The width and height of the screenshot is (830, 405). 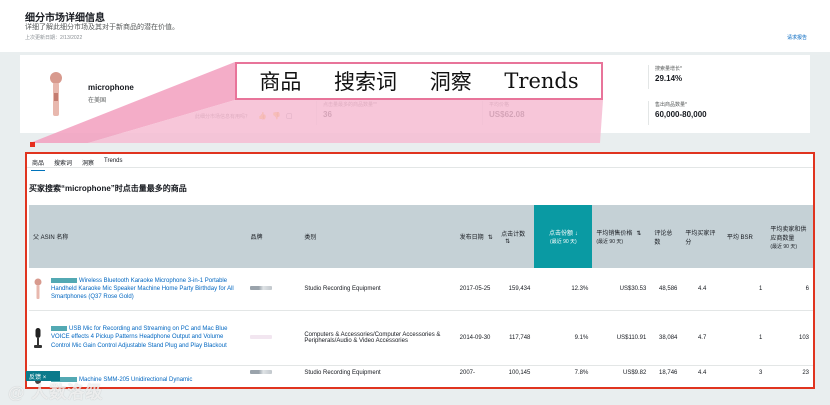 I want to click on product-thumbnail, so click(x=38, y=288).